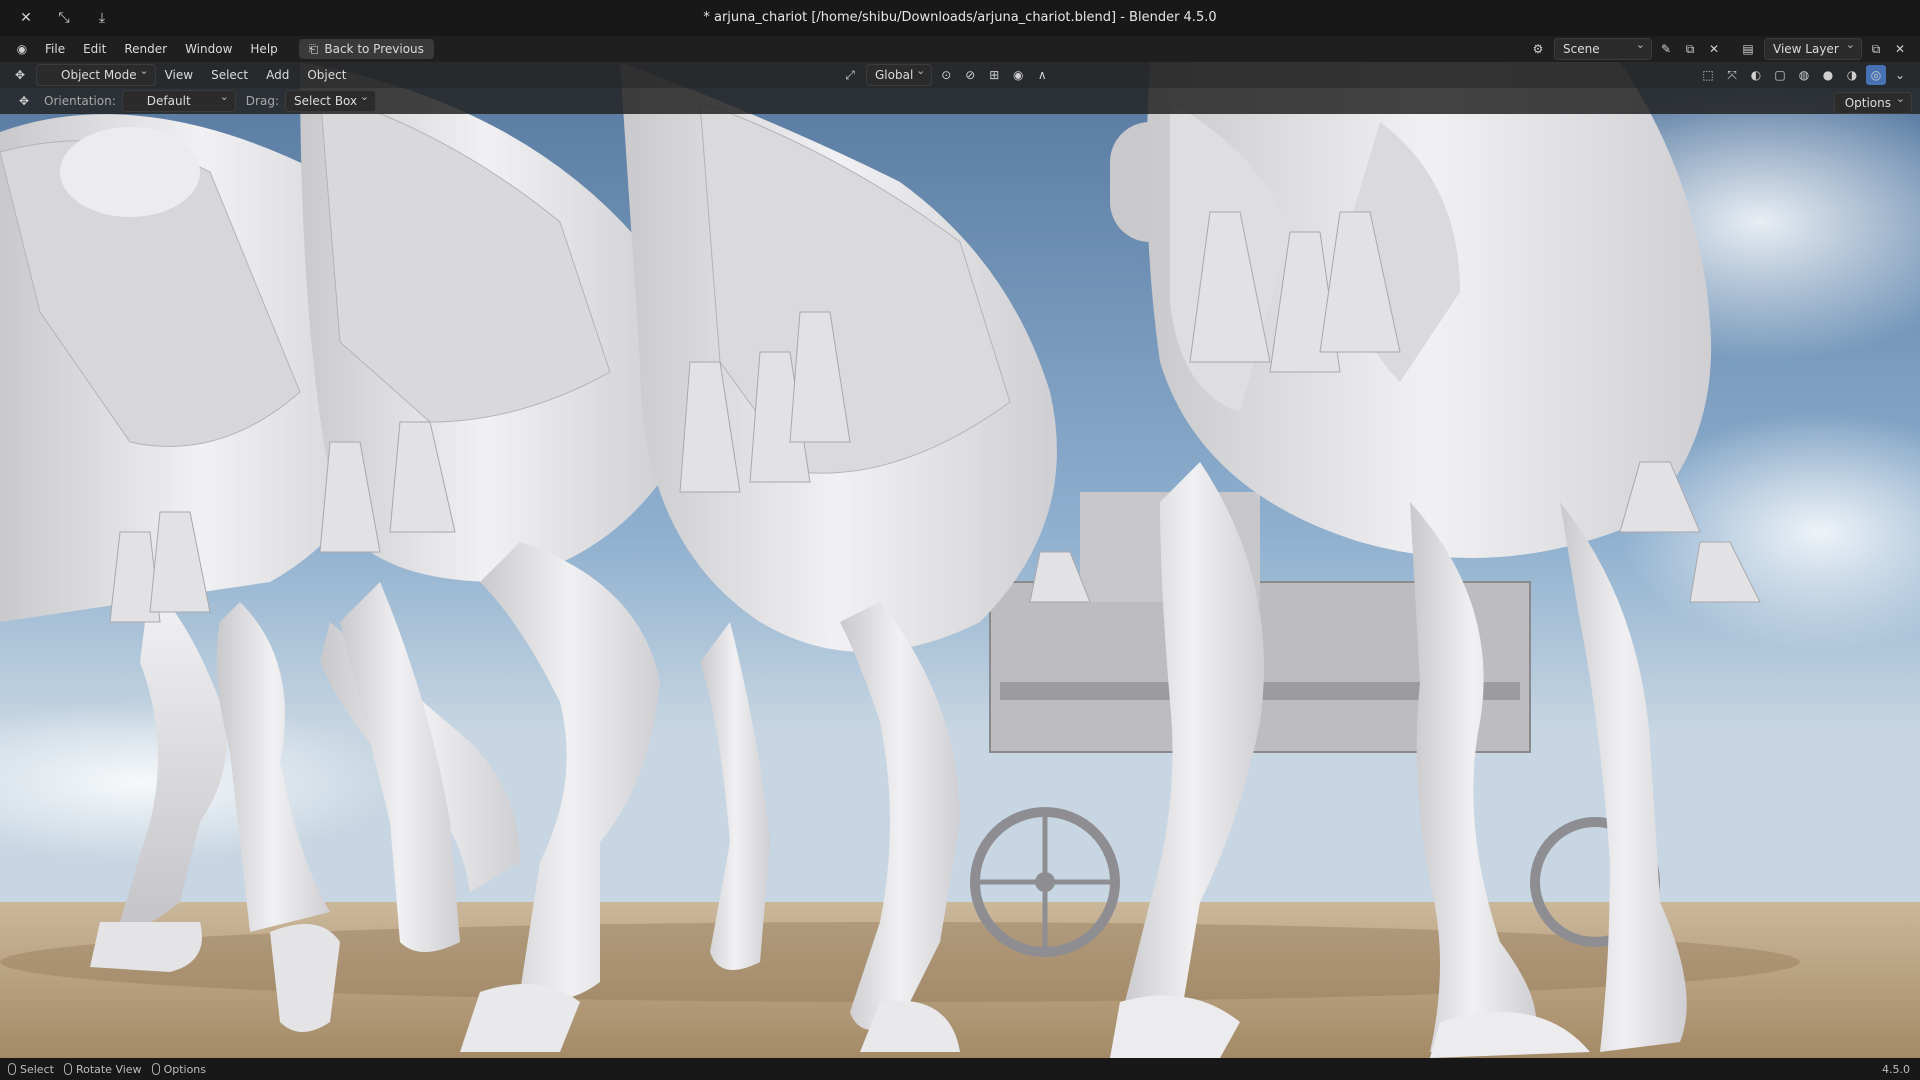 This screenshot has height=1080, width=1920. Describe the element at coordinates (1780, 75) in the screenshot. I see `xray-icon: ▢` at that location.